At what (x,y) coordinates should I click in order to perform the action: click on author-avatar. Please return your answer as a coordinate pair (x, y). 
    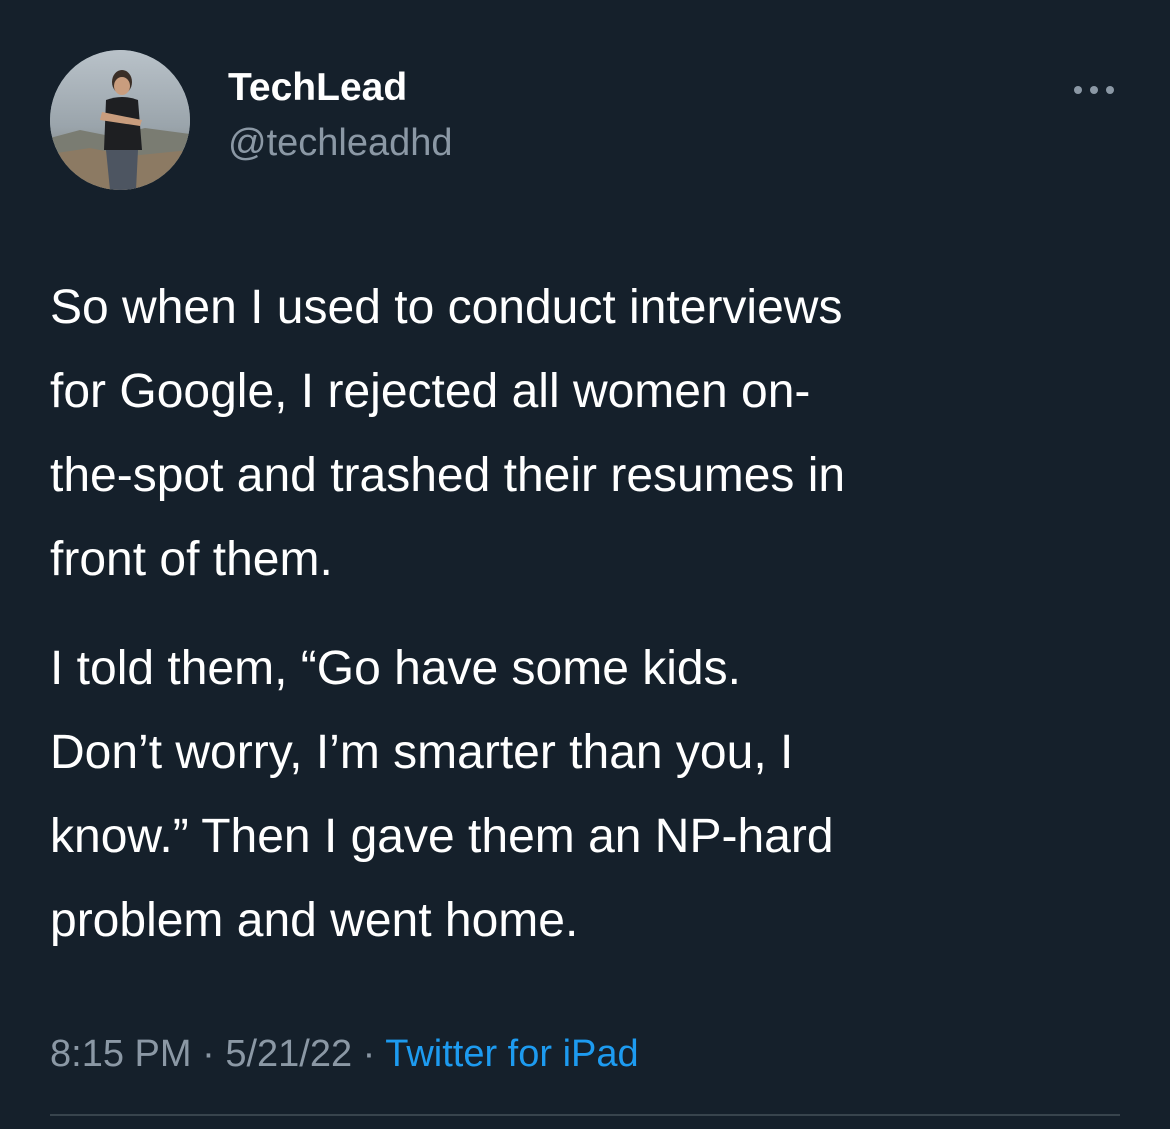
    Looking at the image, I should click on (120, 120).